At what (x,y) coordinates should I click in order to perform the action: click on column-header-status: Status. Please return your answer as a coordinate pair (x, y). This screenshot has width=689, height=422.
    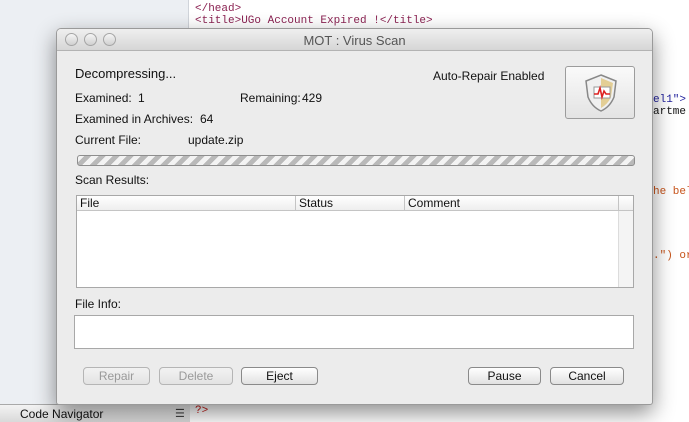
    Looking at the image, I should click on (350, 203).